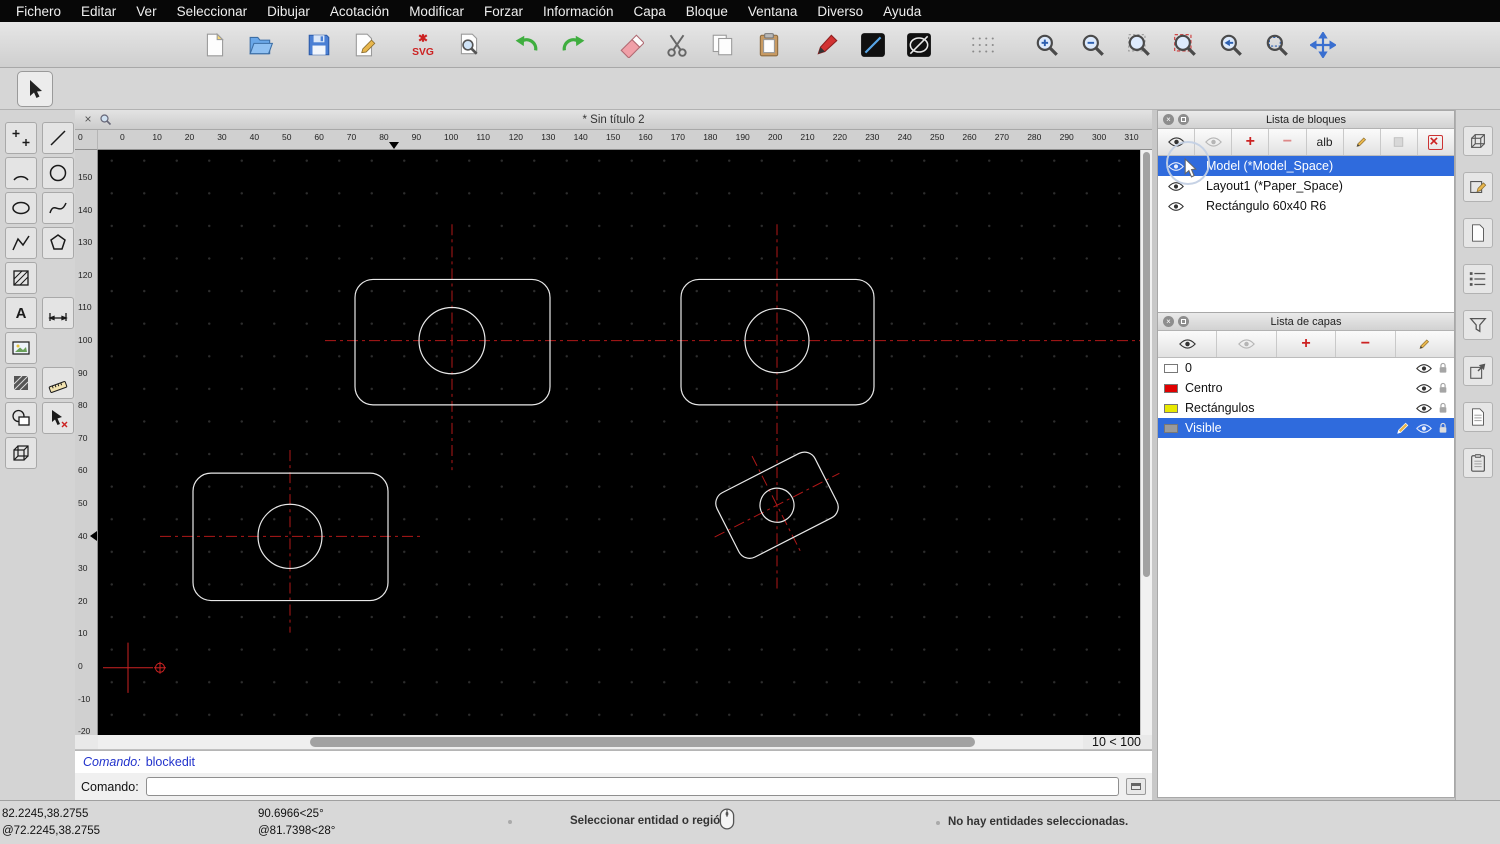  I want to click on hatch-tool, so click(21, 278).